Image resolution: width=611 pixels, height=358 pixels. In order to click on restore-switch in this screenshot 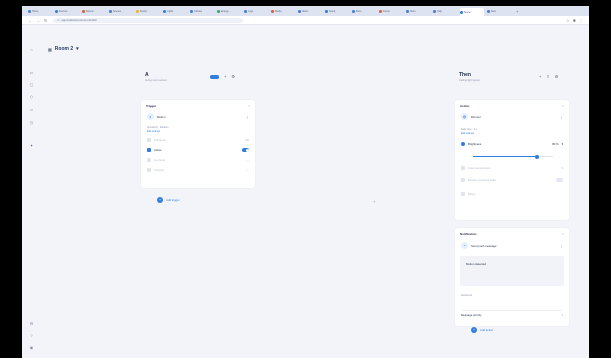, I will do `click(559, 180)`.